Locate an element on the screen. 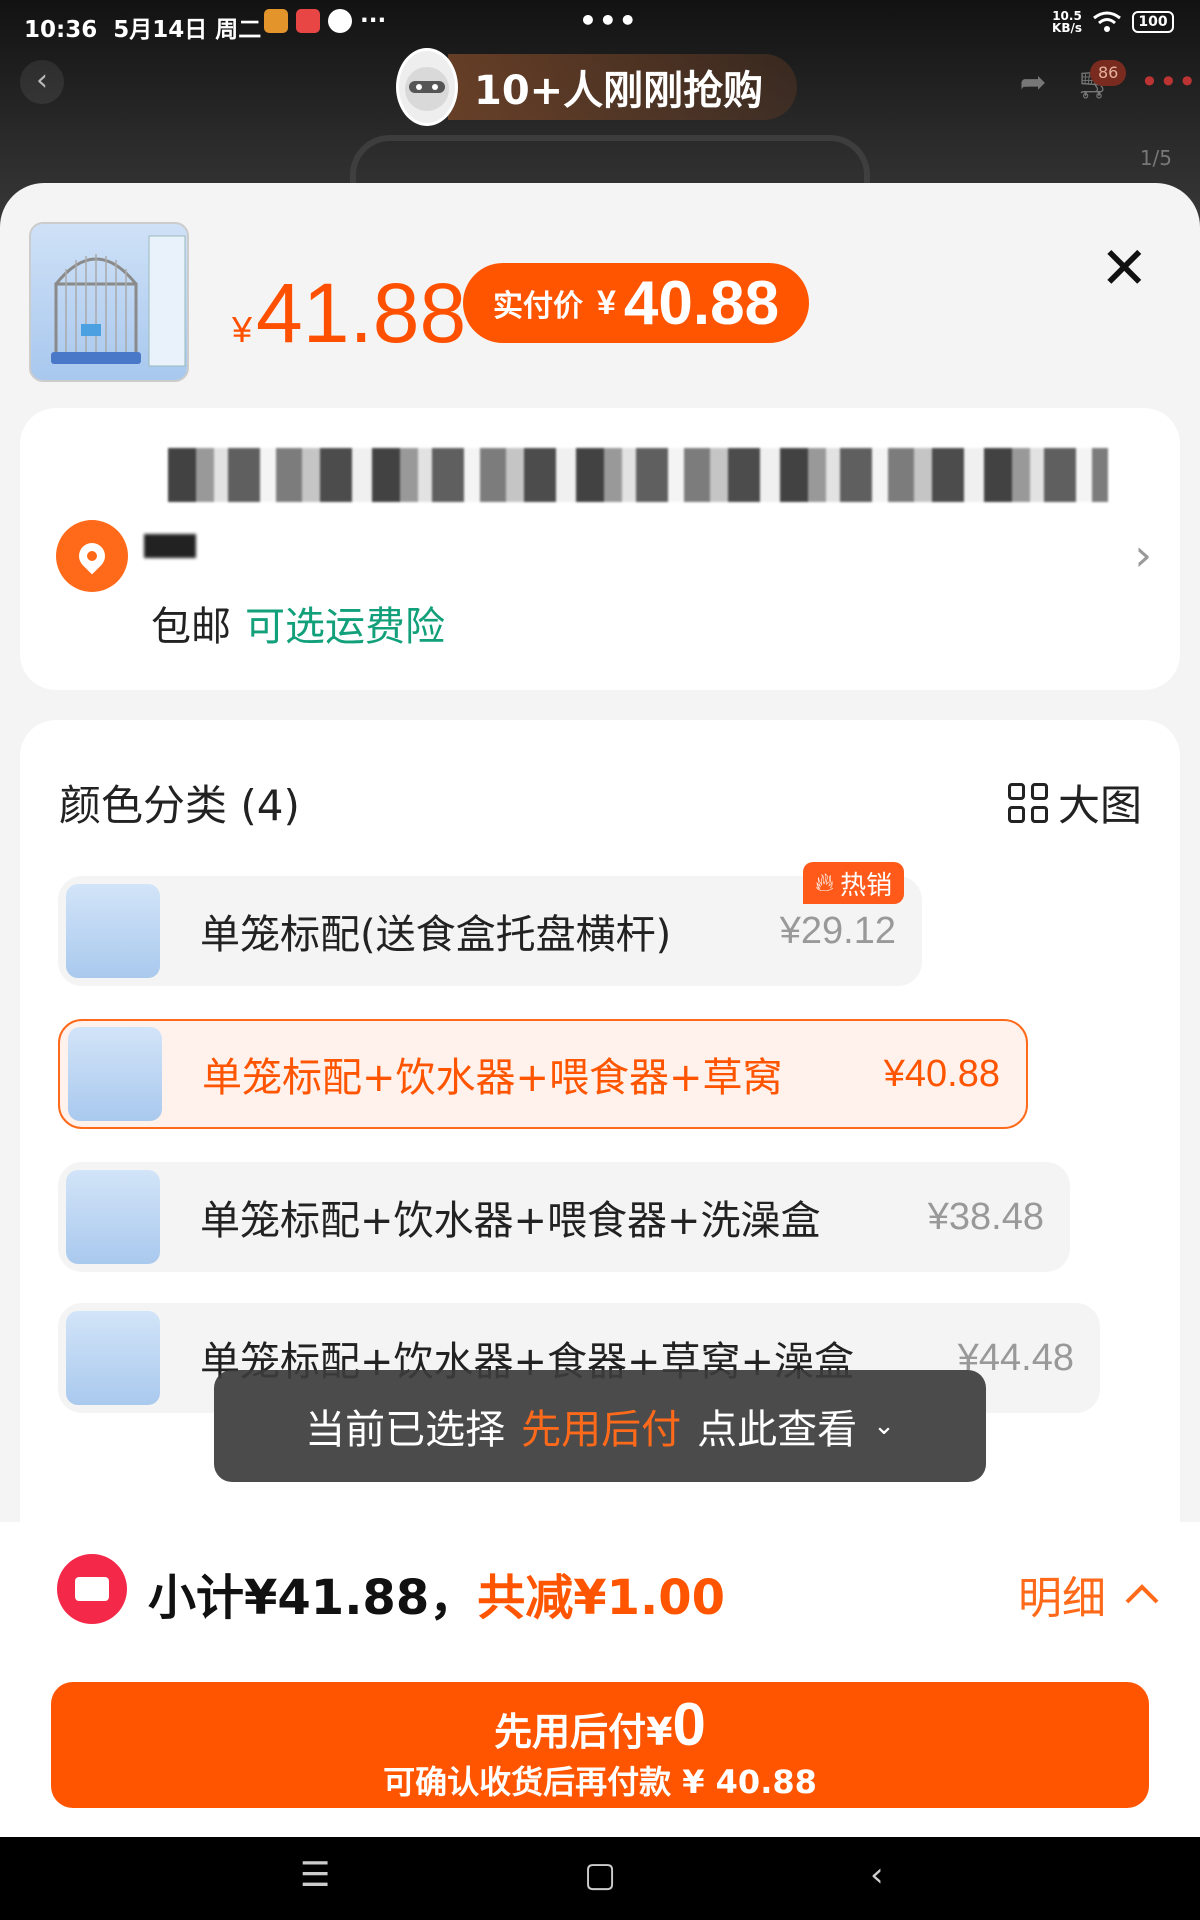  fire-icon: 🔥︎ is located at coordinates (825, 882).